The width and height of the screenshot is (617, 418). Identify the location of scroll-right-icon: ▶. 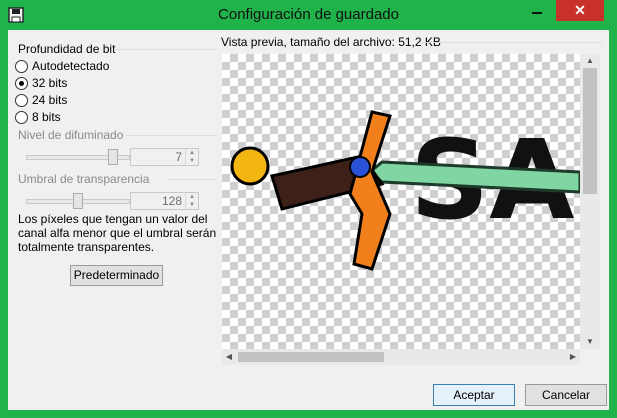
(573, 357).